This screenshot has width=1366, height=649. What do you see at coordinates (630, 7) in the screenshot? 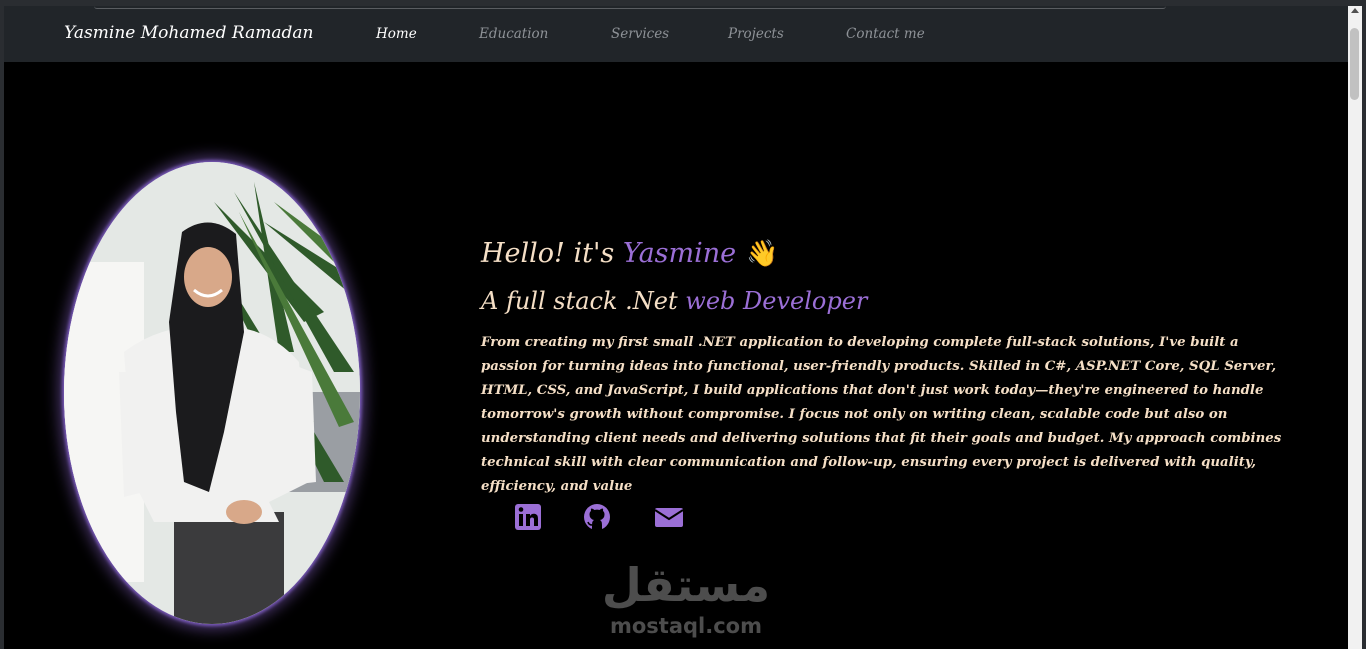
I see `browser-top-edge` at bounding box center [630, 7].